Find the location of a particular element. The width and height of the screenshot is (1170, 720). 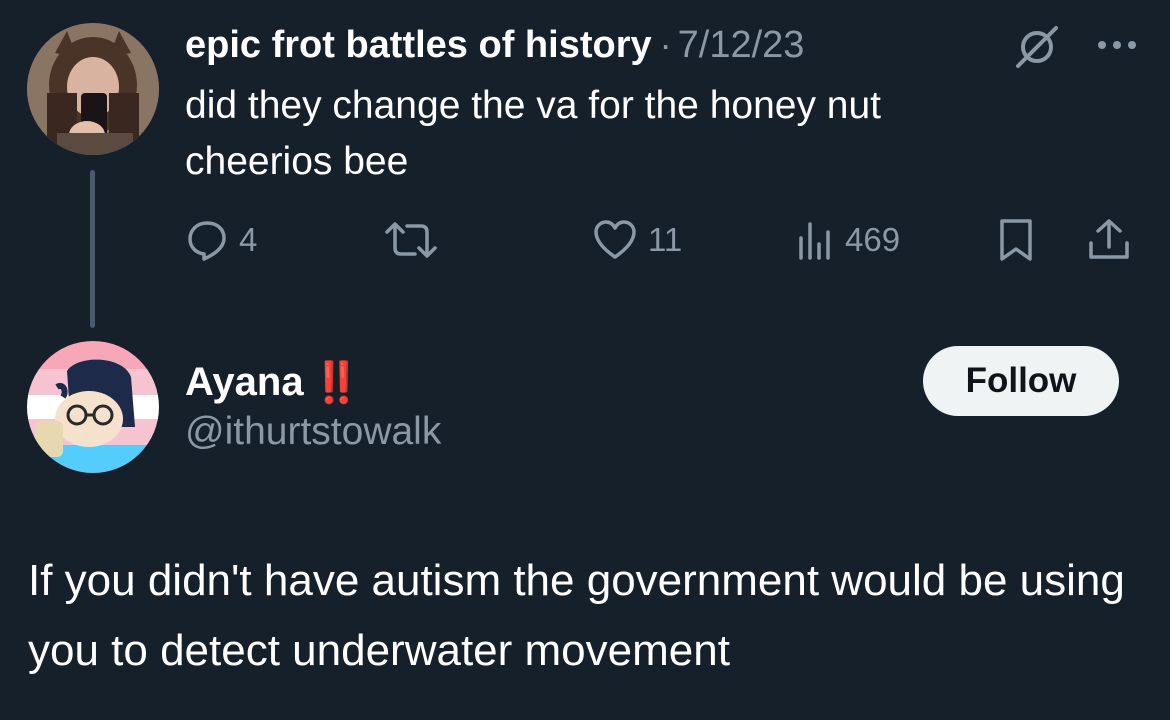

grok-icon is located at coordinates (1037, 47).